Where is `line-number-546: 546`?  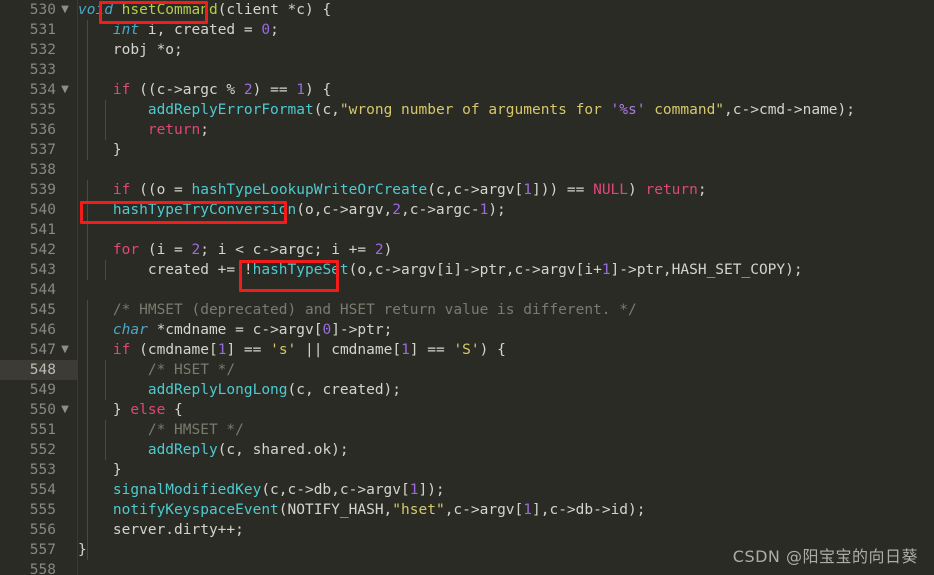 line-number-546: 546 is located at coordinates (28, 330).